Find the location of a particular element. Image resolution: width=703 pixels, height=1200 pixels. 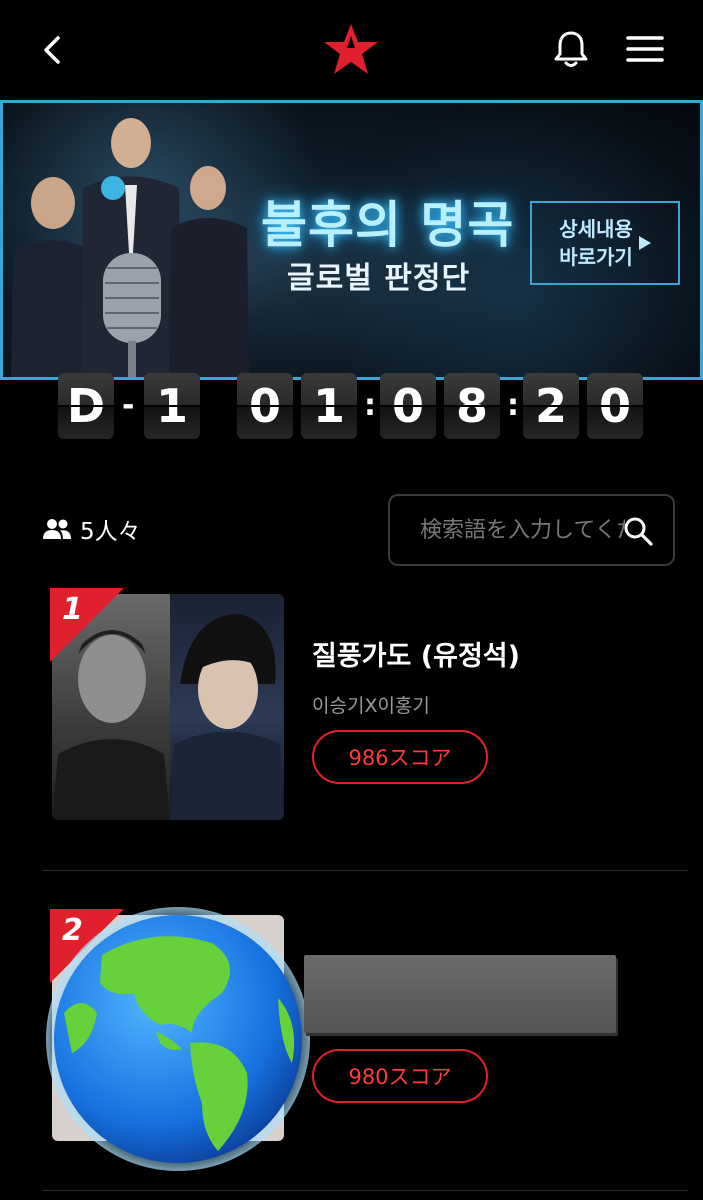

search-box is located at coordinates (531, 530).